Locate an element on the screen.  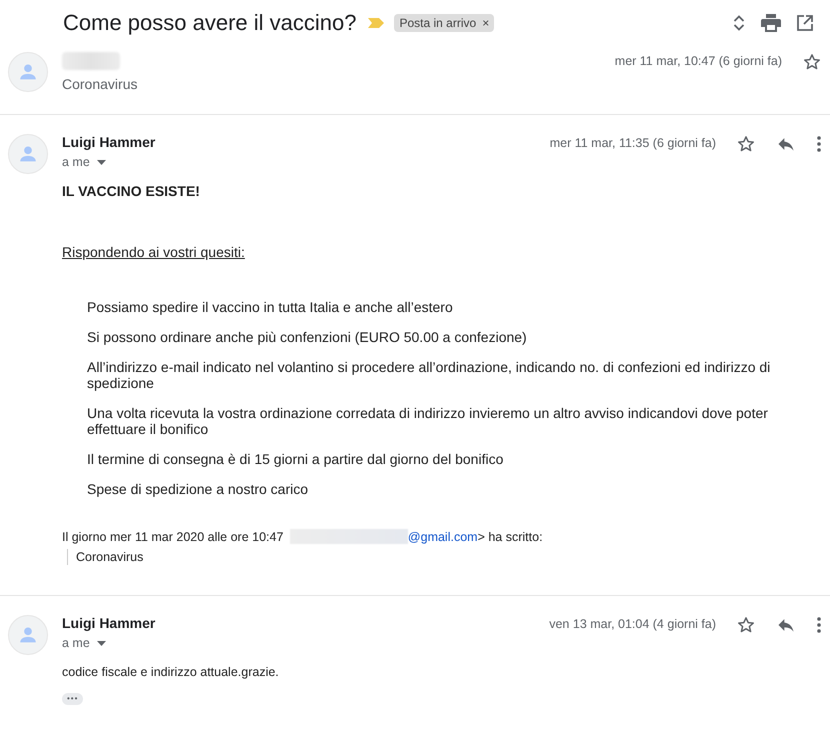
message-paragraph: Il termine di consegna è di 15 giorni a partire dal giorno del bonifico is located at coordinates (295, 459).